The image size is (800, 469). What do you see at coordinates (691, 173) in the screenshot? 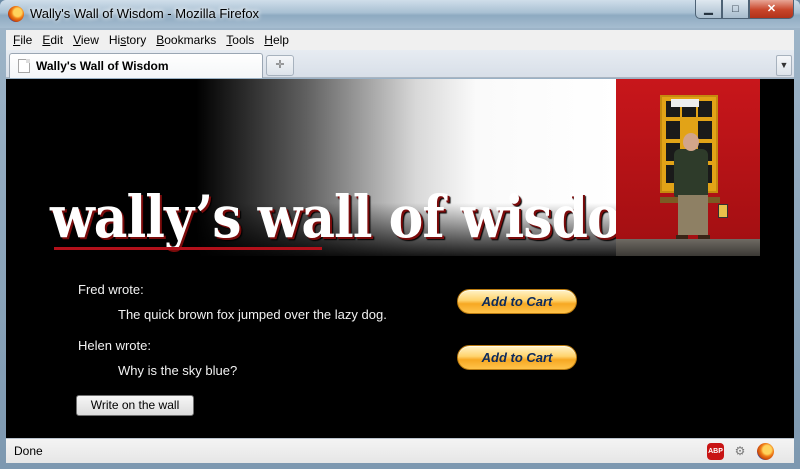
I see `photo-person-body` at bounding box center [691, 173].